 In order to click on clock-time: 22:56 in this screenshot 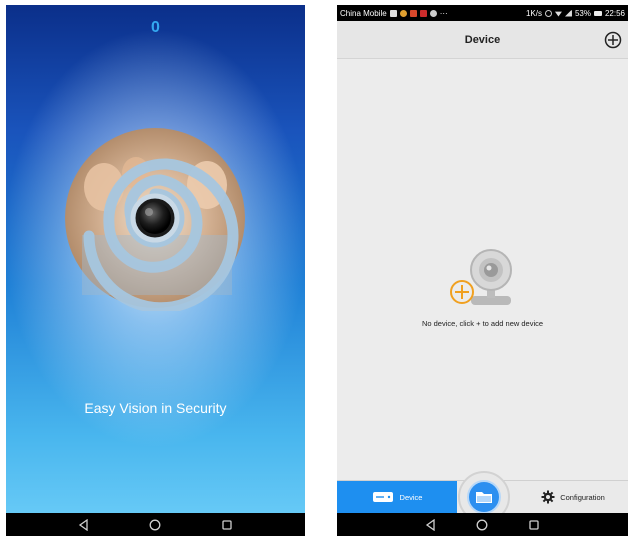, I will do `click(614, 13)`.